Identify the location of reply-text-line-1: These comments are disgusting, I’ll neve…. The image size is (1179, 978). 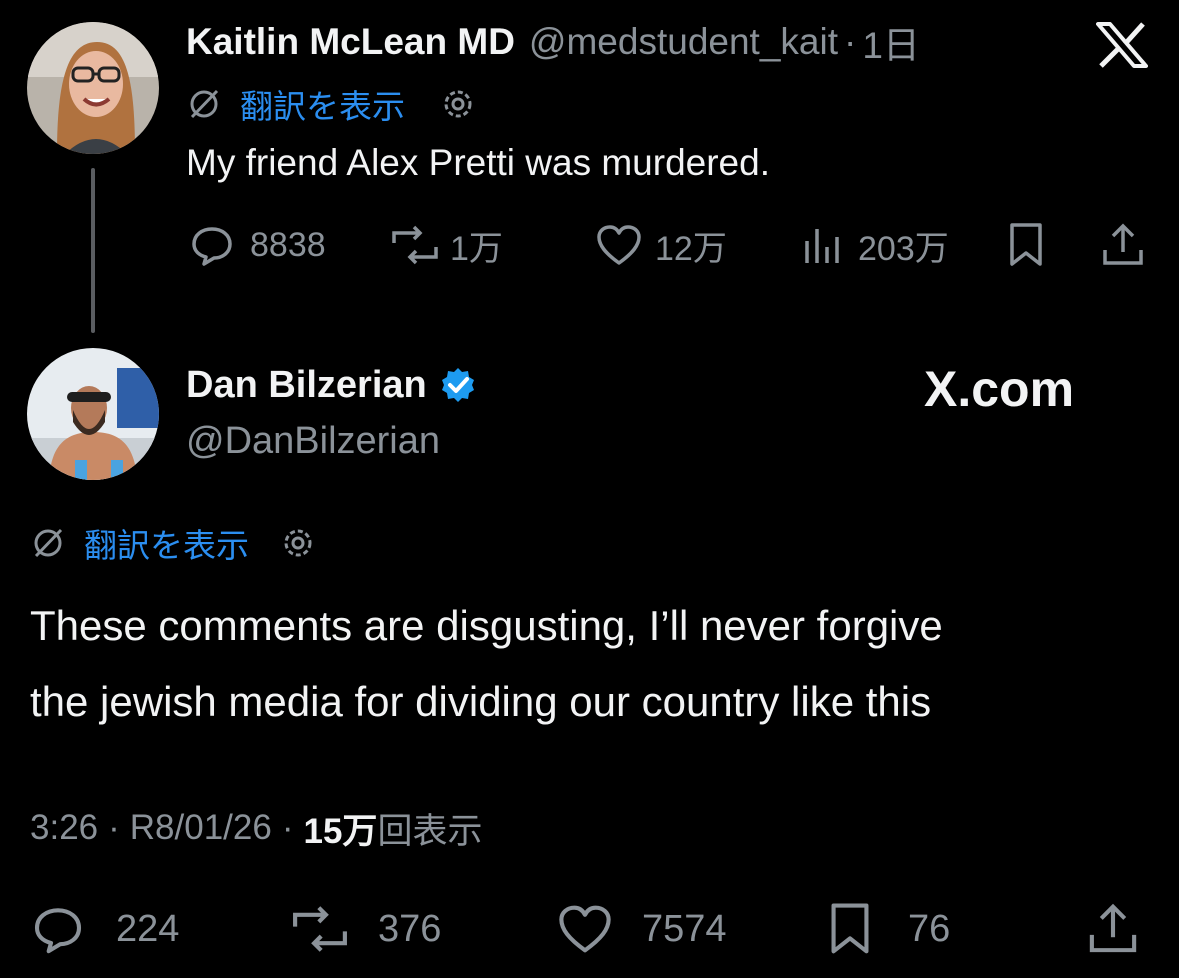
(486, 625).